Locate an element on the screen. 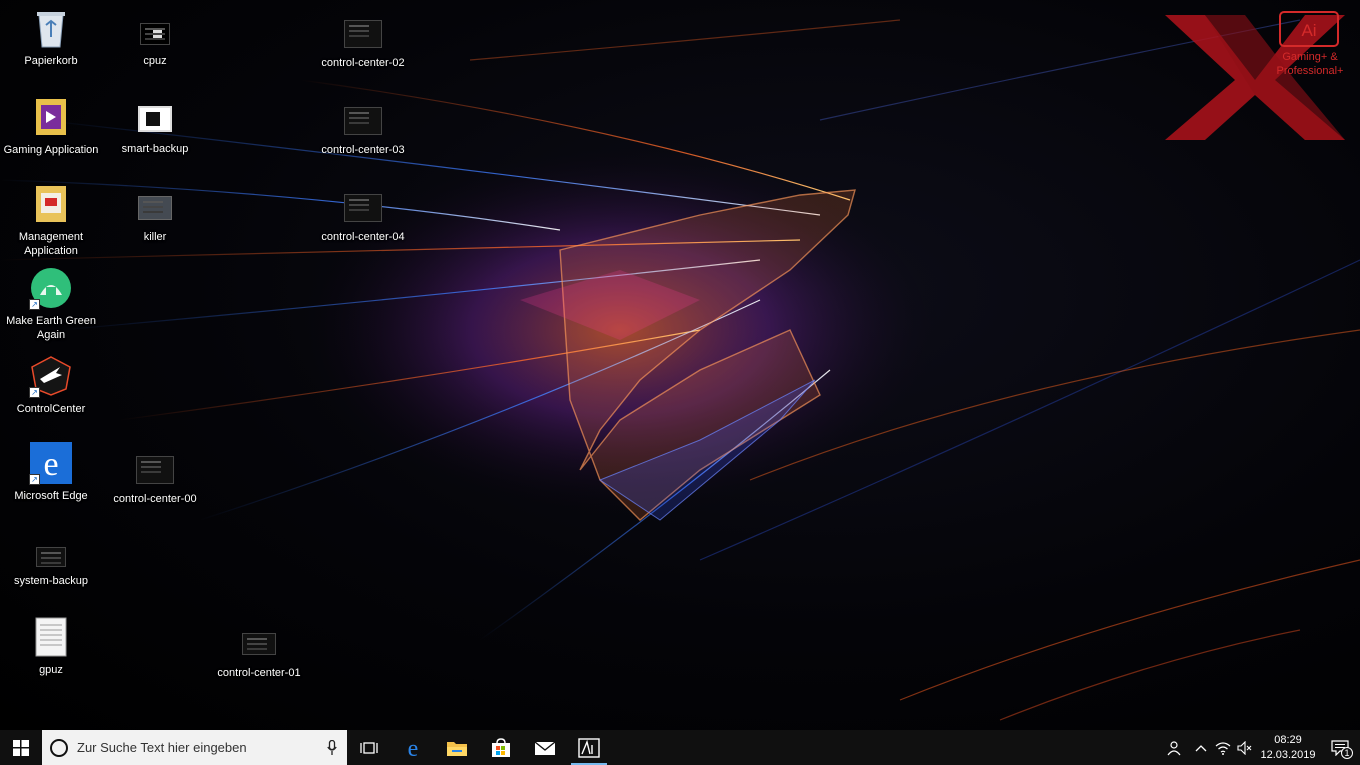  taskbar-edge-button: e is located at coordinates (413, 747).